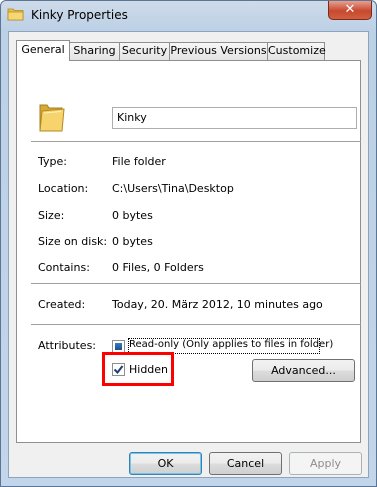 The width and height of the screenshot is (377, 487). What do you see at coordinates (173, 188) in the screenshot?
I see `location-value: C:\Users\Tina\Desktop` at bounding box center [173, 188].